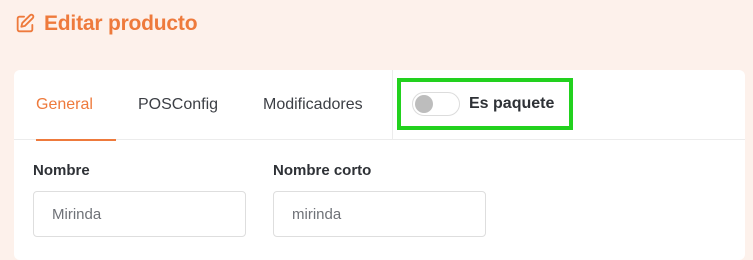  I want to click on page-header: Editar producto, so click(106, 24).